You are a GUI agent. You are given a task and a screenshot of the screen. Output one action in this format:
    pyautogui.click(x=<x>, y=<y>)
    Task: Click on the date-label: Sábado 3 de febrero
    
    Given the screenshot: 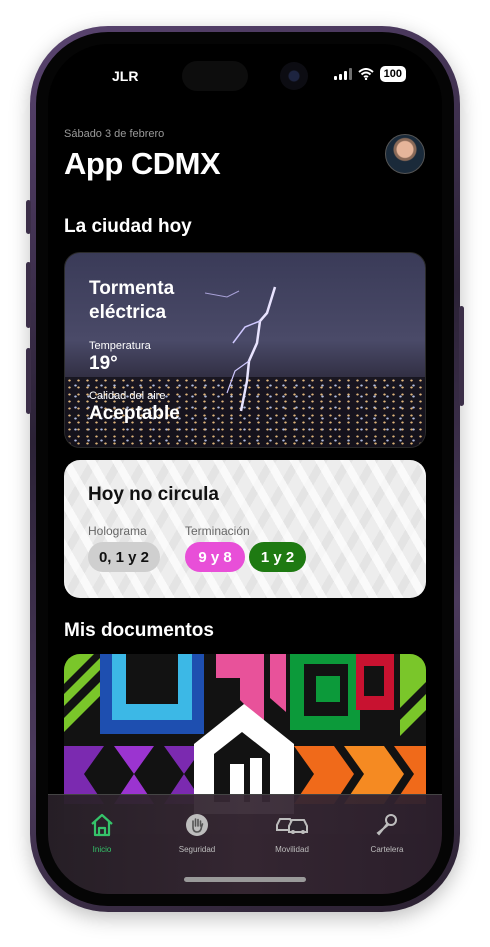 What is the action you would take?
    pyautogui.click(x=114, y=134)
    